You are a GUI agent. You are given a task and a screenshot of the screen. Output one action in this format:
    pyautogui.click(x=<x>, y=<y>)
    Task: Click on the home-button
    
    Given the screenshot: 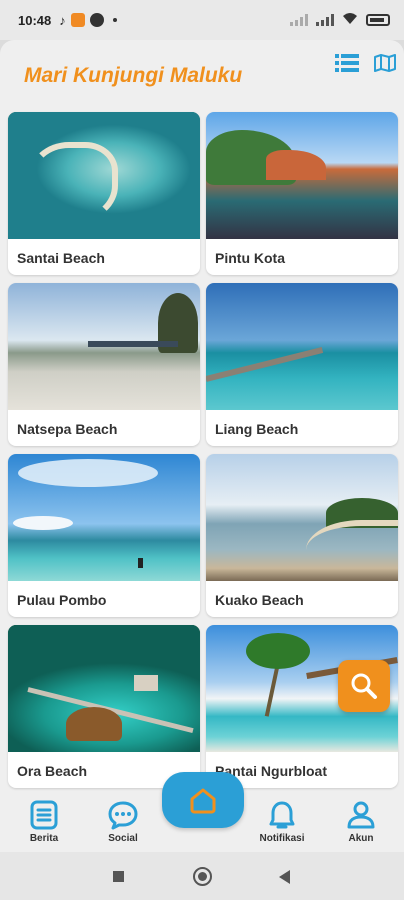 What is the action you would take?
    pyautogui.click(x=203, y=800)
    